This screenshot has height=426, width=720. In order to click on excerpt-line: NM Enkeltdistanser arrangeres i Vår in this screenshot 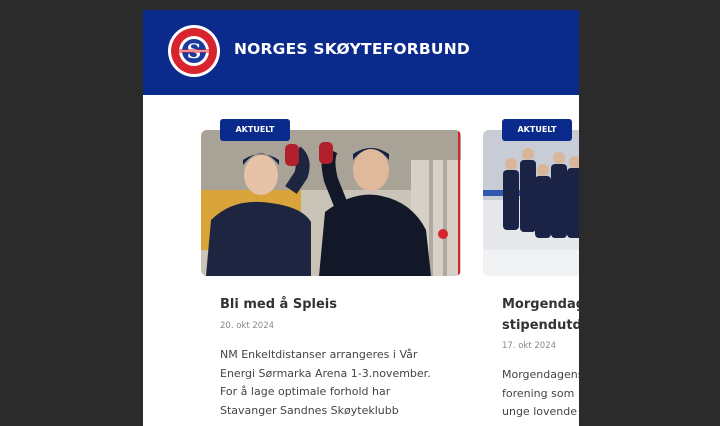, I will do `click(319, 354)`.